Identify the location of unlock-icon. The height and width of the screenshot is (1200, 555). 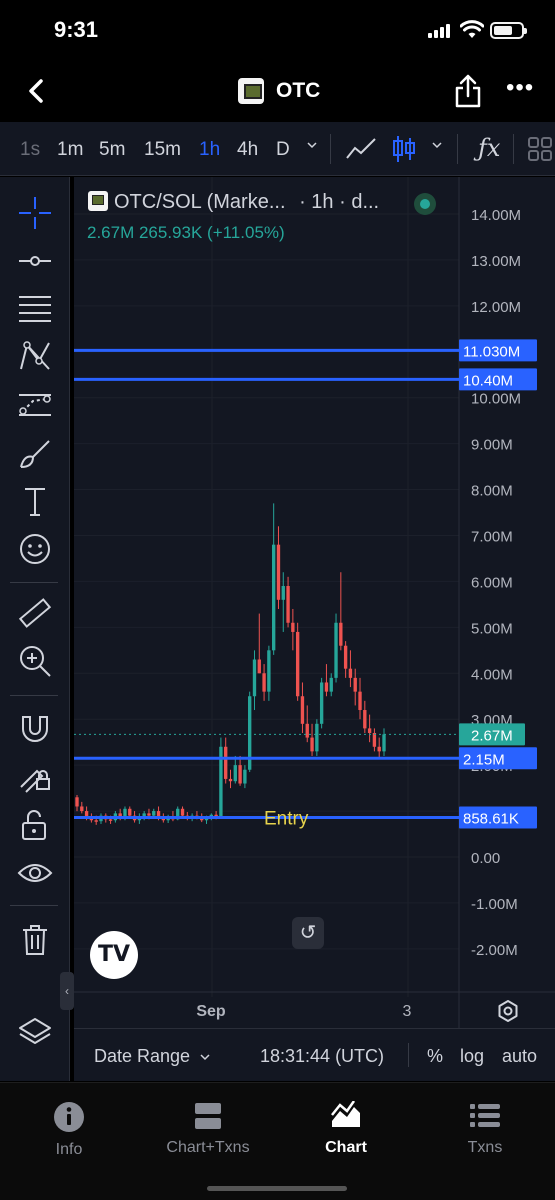
(35, 825).